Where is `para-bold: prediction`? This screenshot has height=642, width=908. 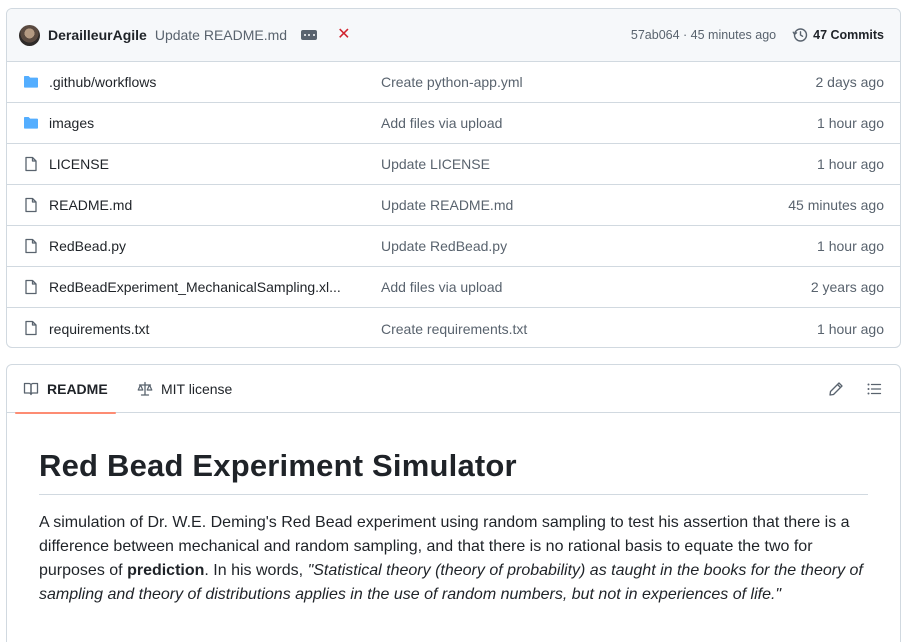 para-bold: prediction is located at coordinates (166, 571).